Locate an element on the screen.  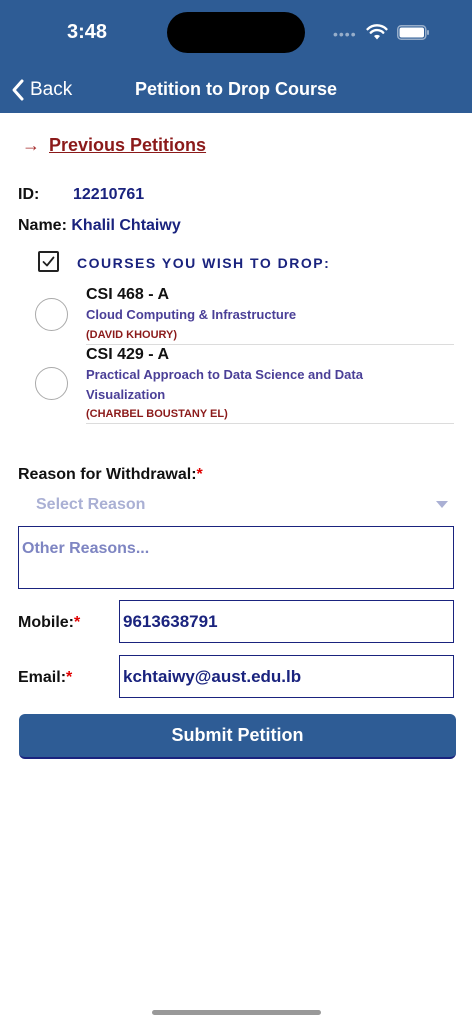
email-label-row: Email:* is located at coordinates (45, 678).